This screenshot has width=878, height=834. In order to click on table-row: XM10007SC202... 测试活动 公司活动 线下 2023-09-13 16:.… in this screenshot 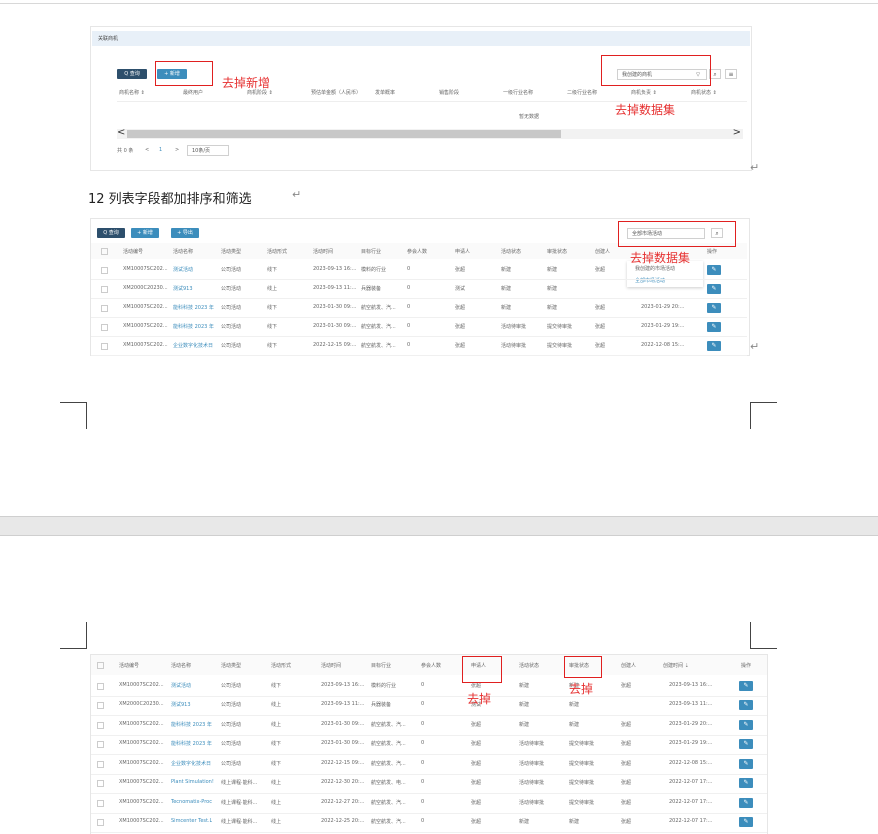, I will do `click(429, 686)`.